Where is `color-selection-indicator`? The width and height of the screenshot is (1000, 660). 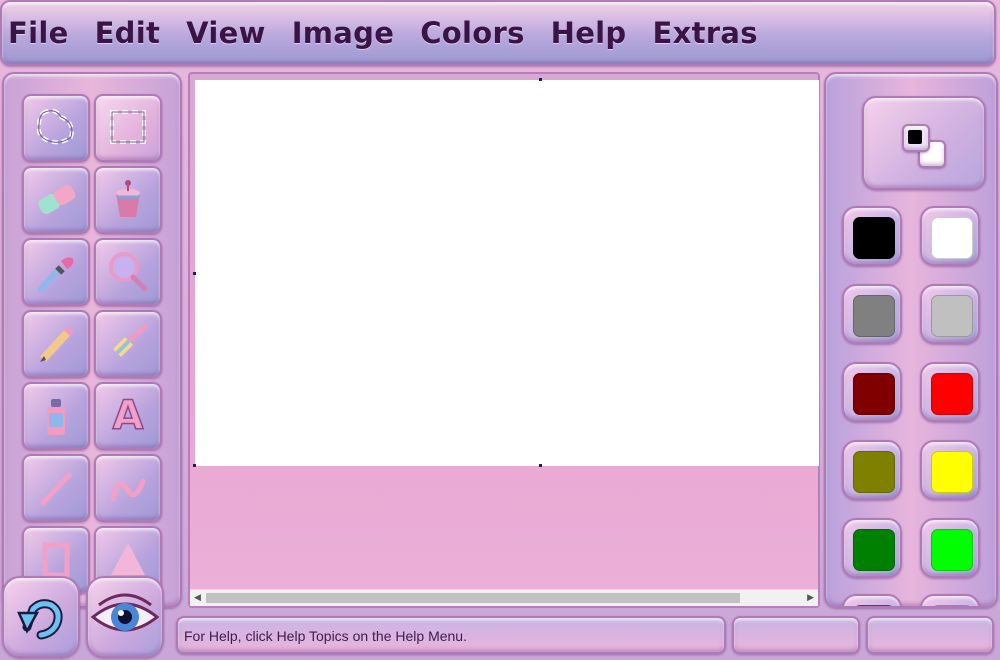
color-selection-indicator is located at coordinates (924, 143).